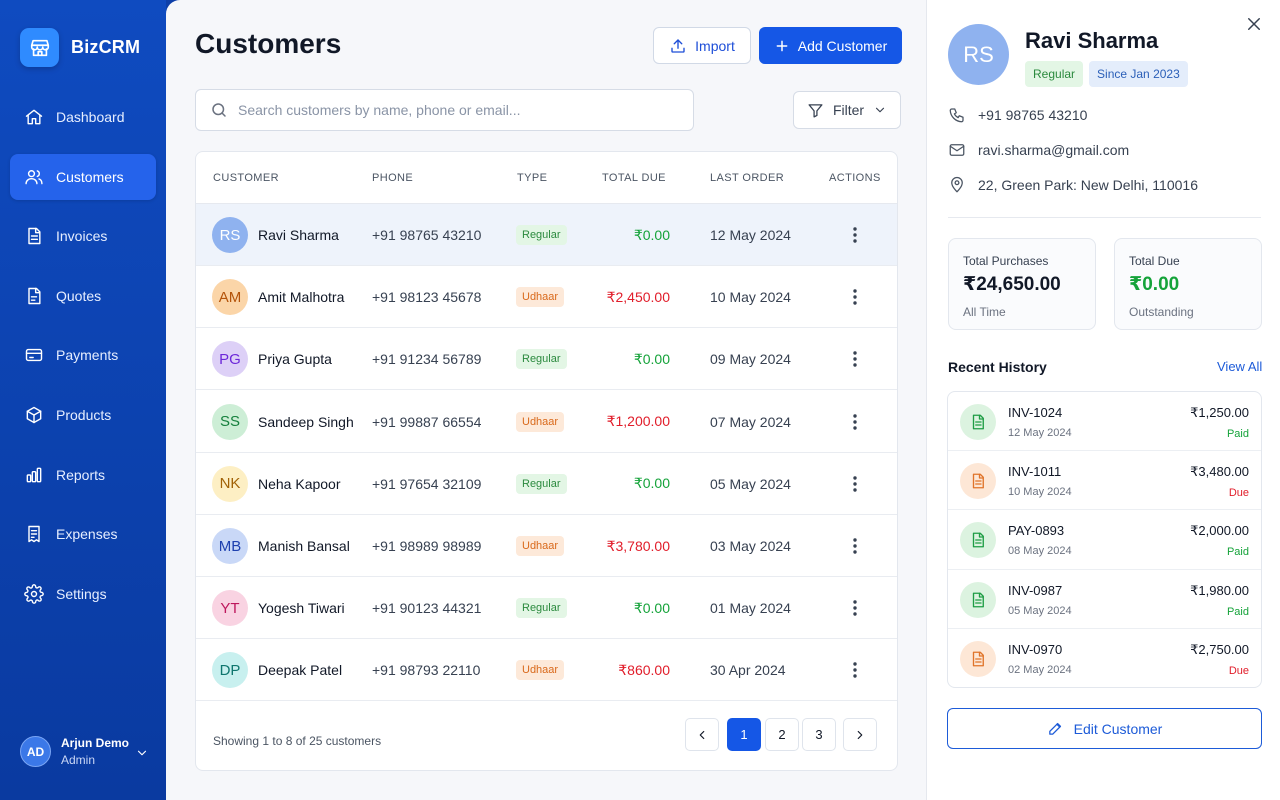  Describe the element at coordinates (1088, 185) in the screenshot. I see `address-text: 22, Green Park: New Delhi, 110016` at that location.